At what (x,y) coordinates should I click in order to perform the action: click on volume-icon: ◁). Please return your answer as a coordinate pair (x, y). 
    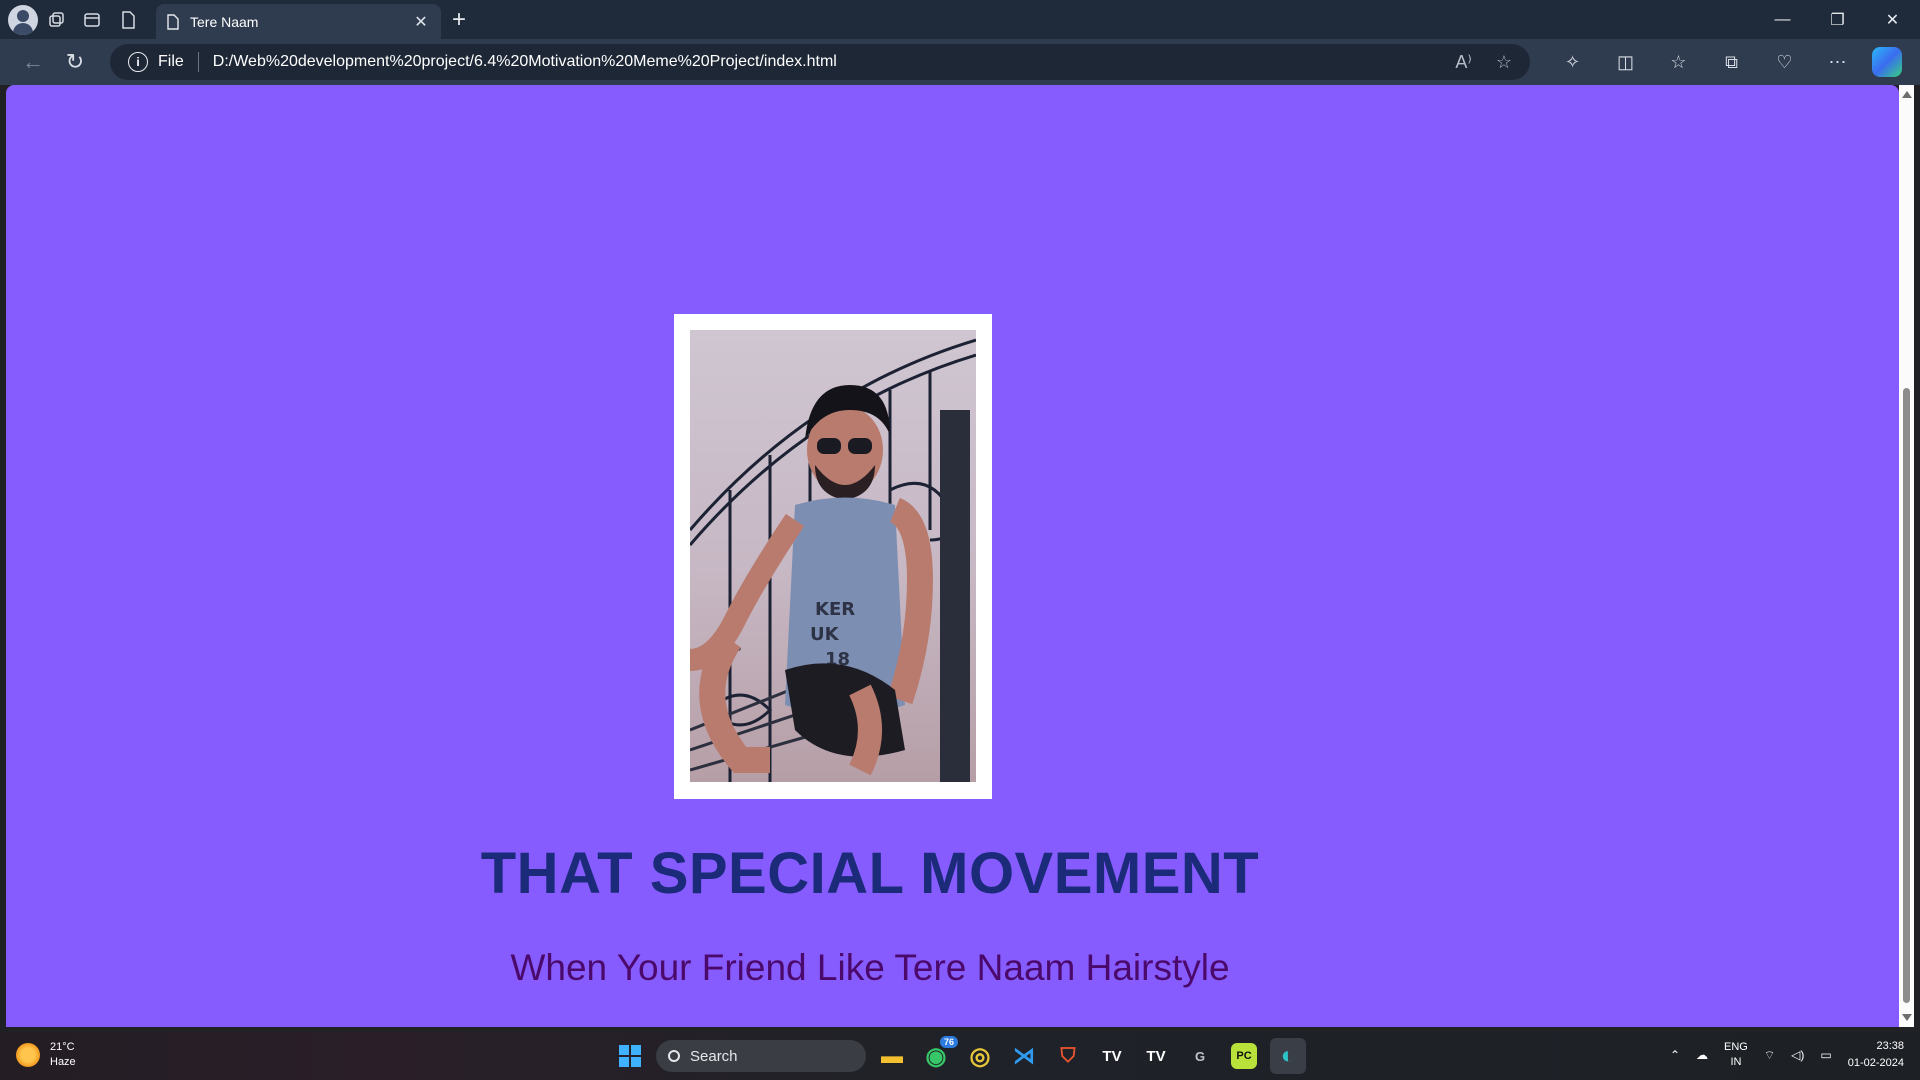
    Looking at the image, I should click on (1797, 1055).